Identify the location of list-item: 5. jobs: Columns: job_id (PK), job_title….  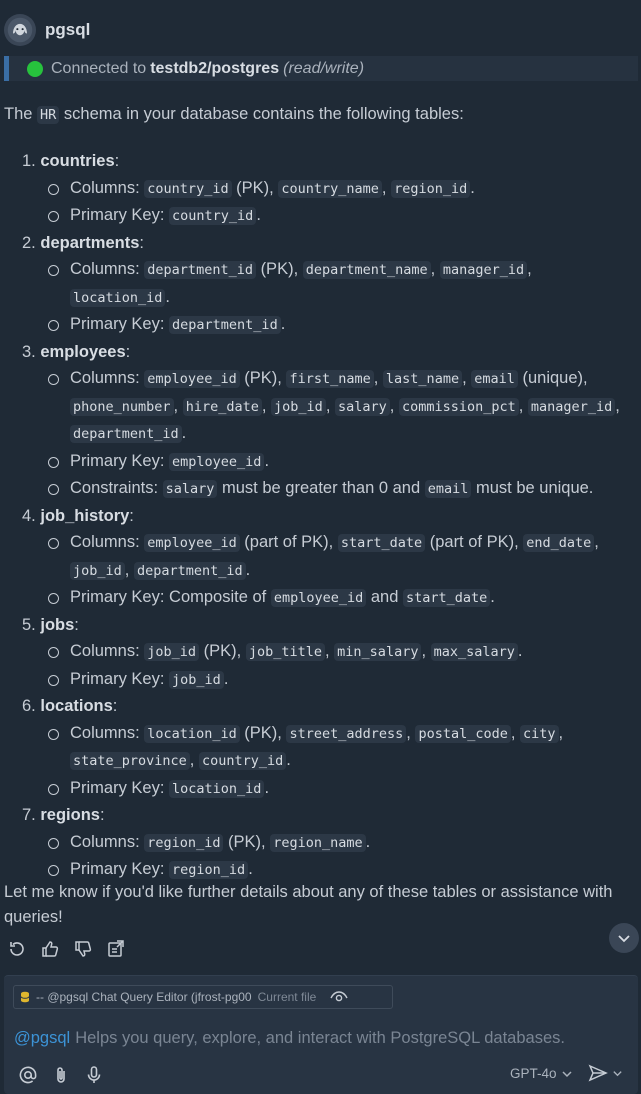
(322, 653).